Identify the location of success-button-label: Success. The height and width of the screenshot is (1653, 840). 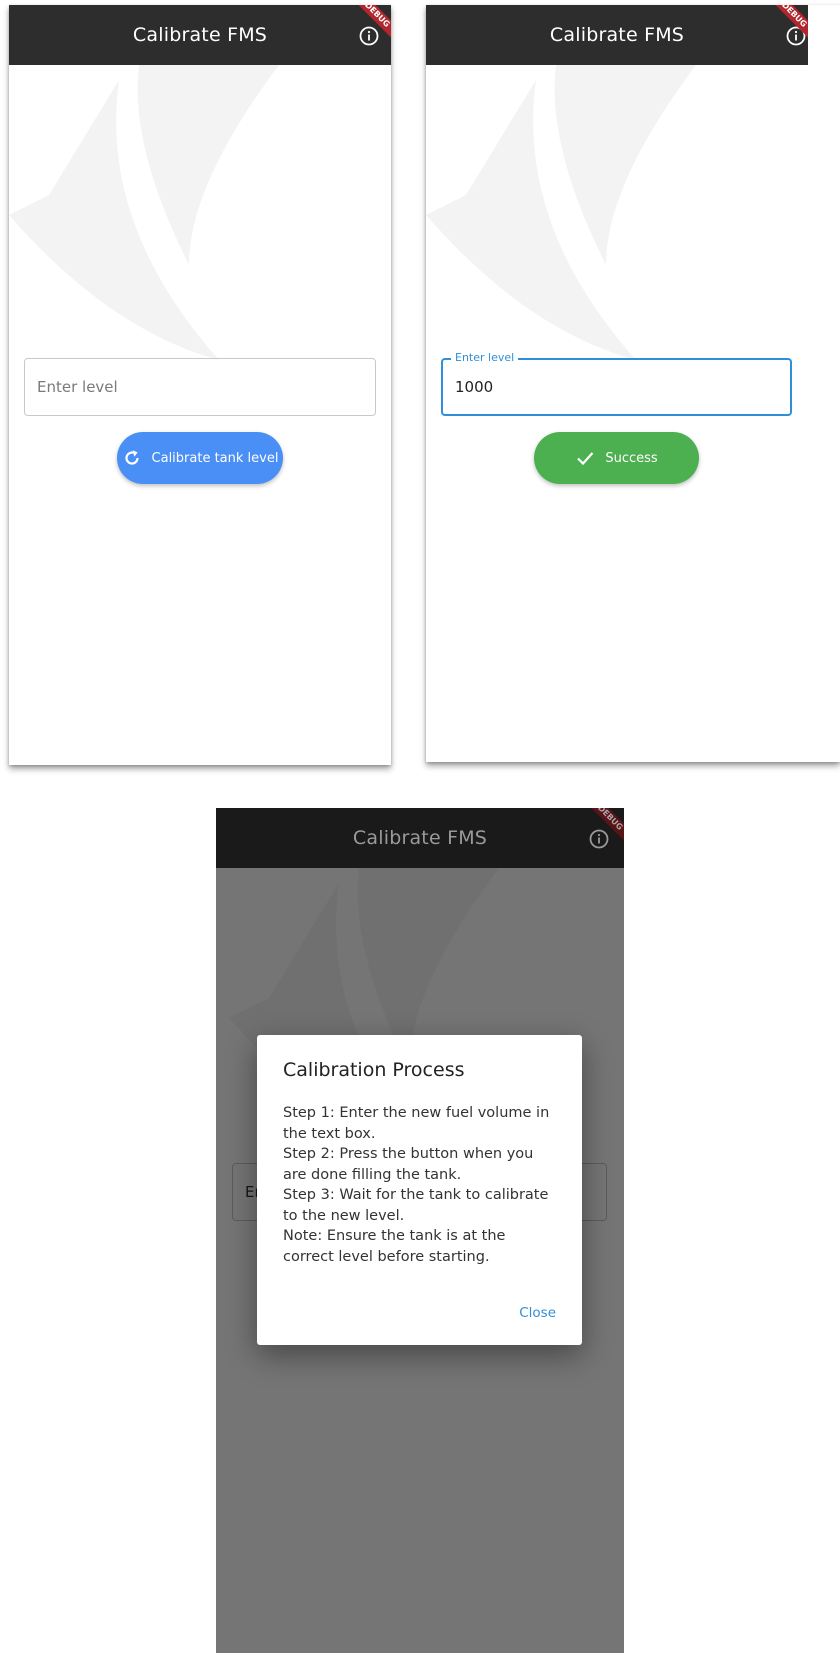
(631, 458).